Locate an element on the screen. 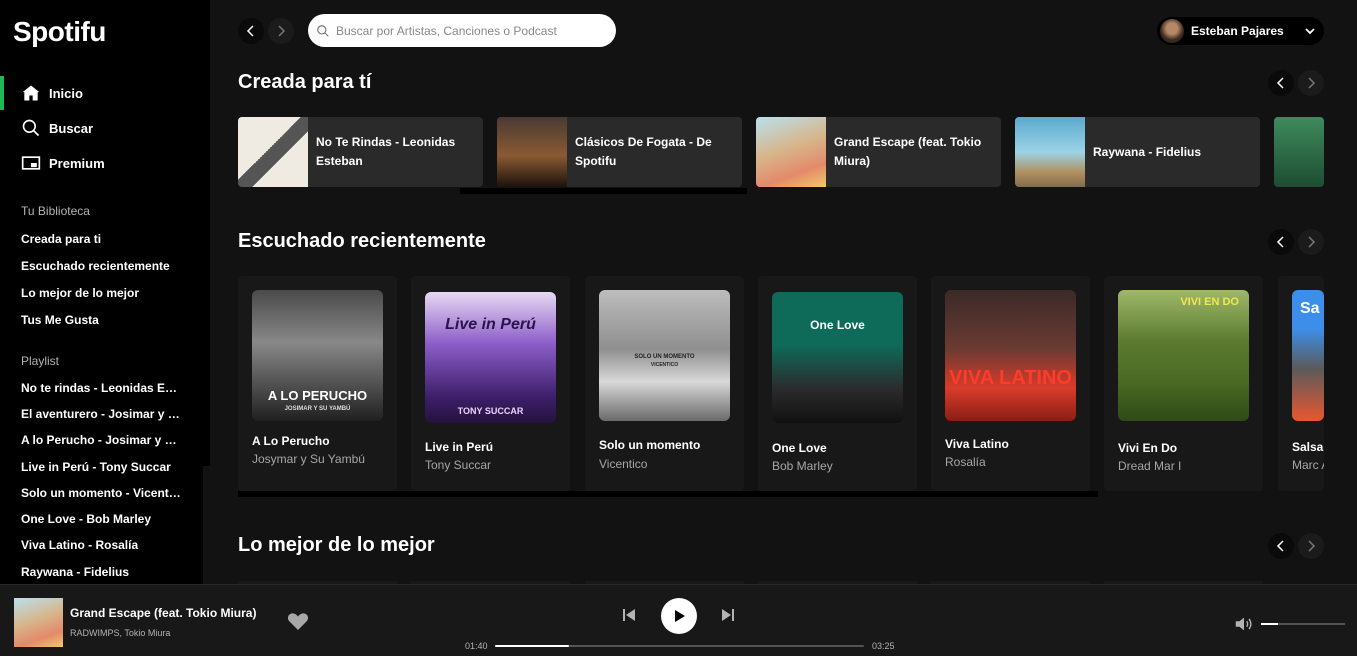 Image resolution: width=1357 pixels, height=656 pixels. play-icon is located at coordinates (680, 616).